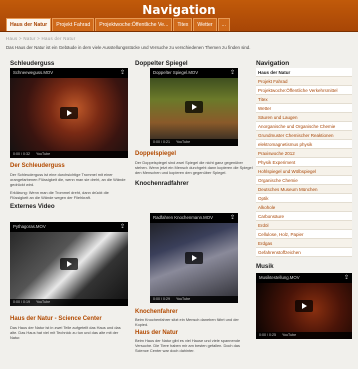 The width and height of the screenshot is (358, 369). I want to click on sidebar-item-gefahrenstoffzeichen: Gefahrenstoffzeichen, so click(304, 252).